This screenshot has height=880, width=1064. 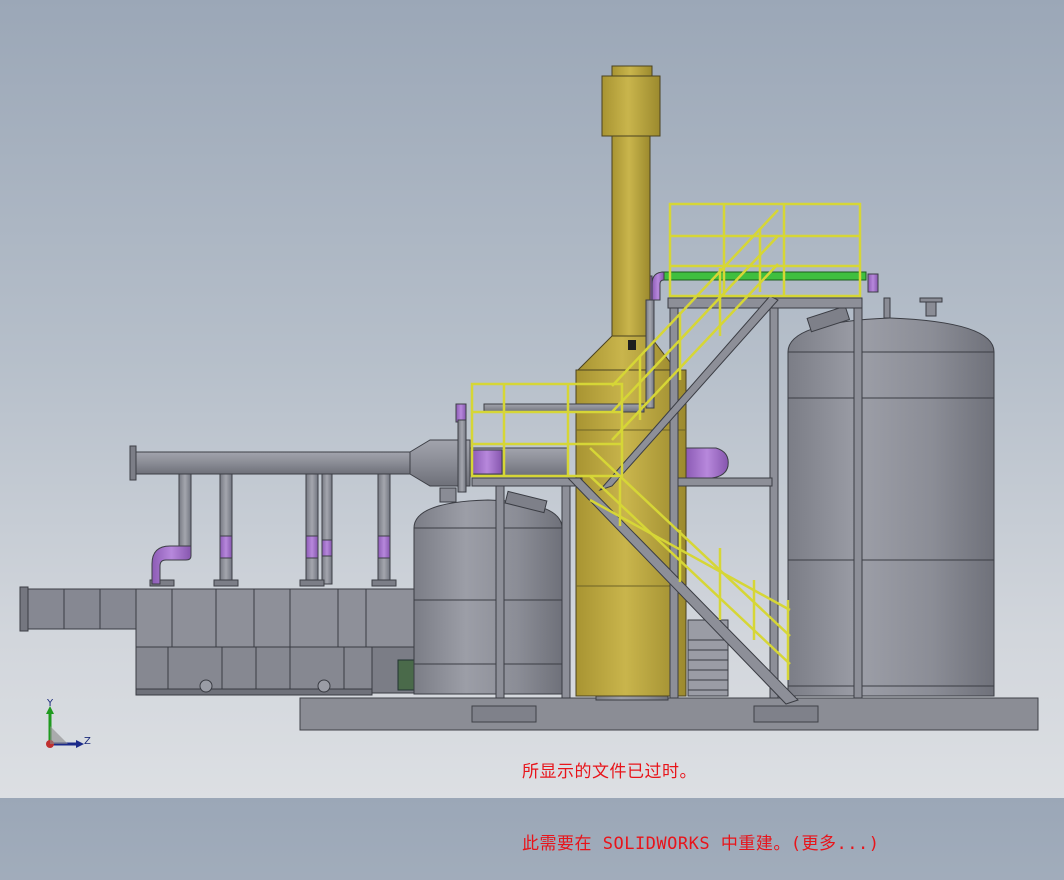 I want to click on branch-pipes, so click(x=273, y=530).